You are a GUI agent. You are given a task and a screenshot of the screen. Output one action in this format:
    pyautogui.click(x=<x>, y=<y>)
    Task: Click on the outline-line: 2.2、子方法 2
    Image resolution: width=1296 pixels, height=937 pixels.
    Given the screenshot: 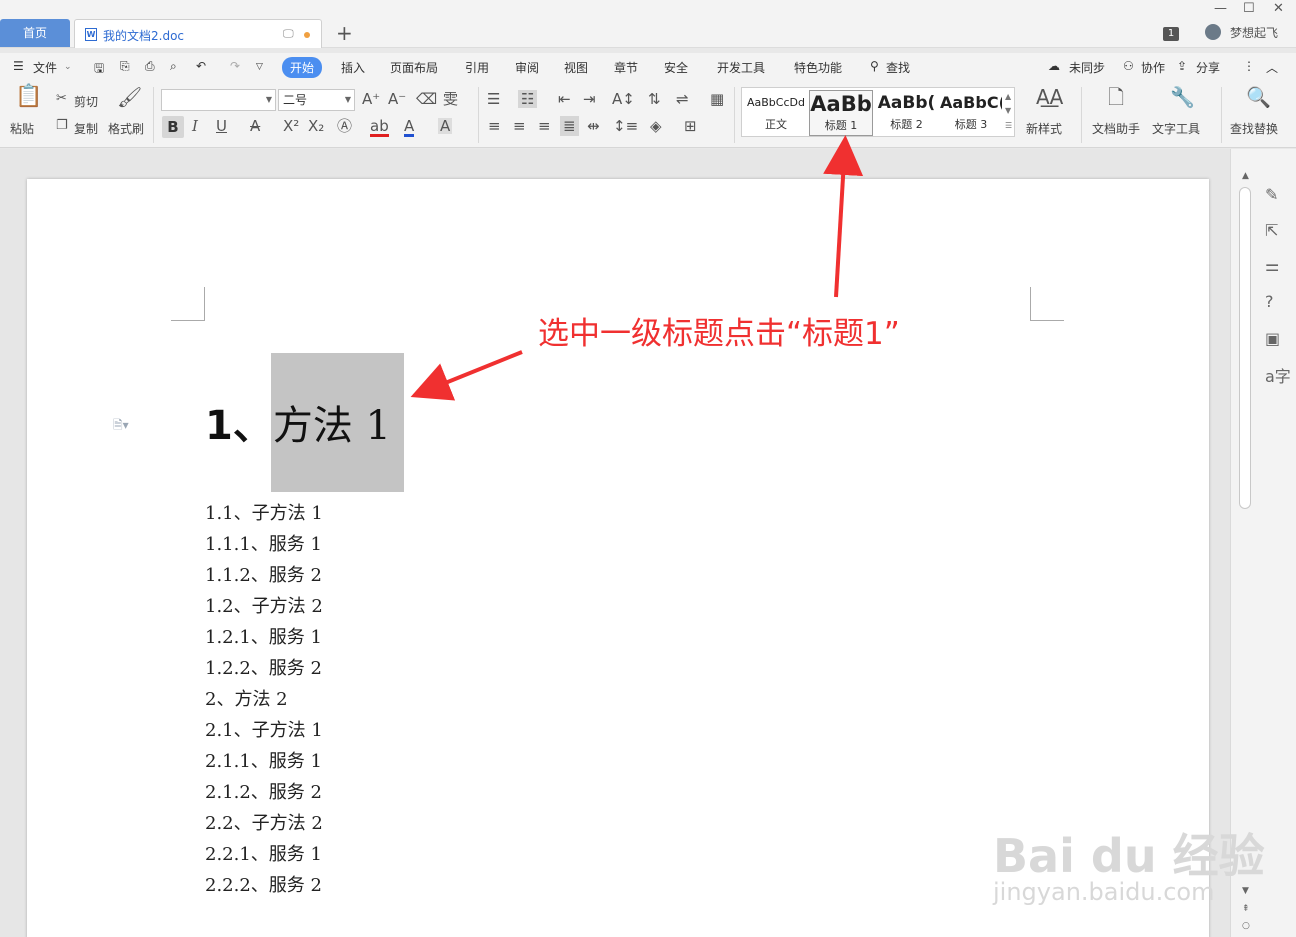 What is the action you would take?
    pyautogui.click(x=264, y=822)
    